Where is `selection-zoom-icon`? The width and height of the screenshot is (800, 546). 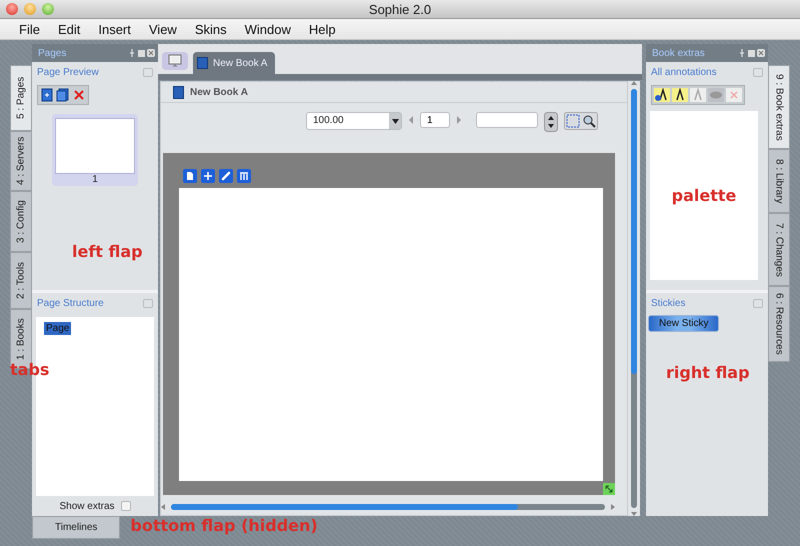 selection-zoom-icon is located at coordinates (581, 121).